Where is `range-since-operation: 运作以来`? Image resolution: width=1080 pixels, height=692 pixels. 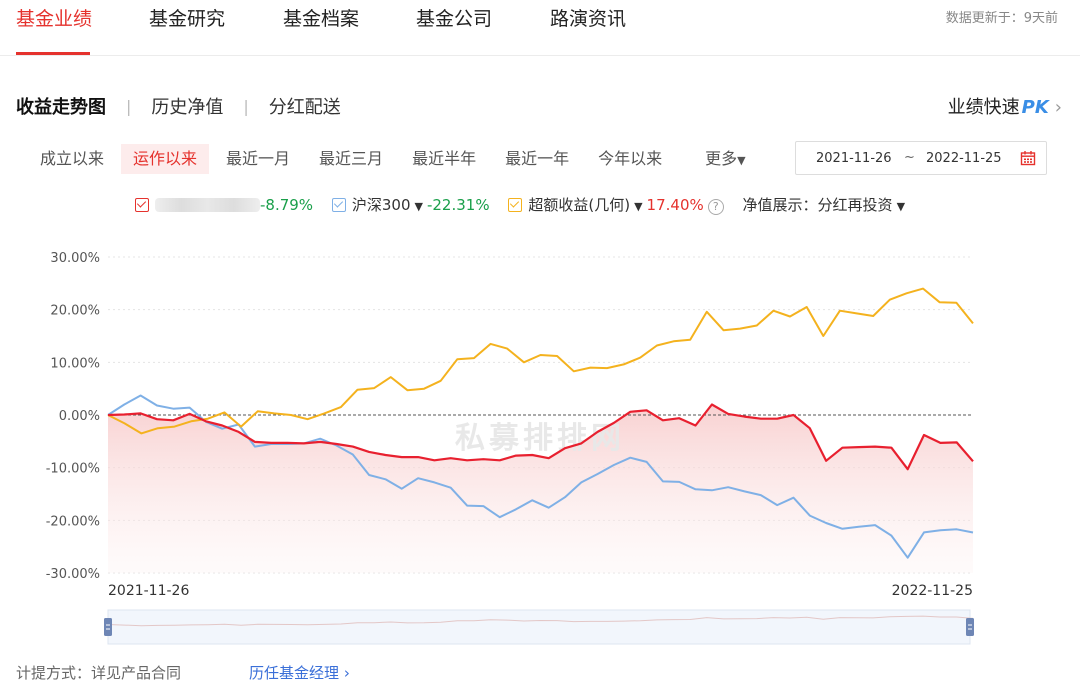
range-since-operation: 运作以来 is located at coordinates (165, 159).